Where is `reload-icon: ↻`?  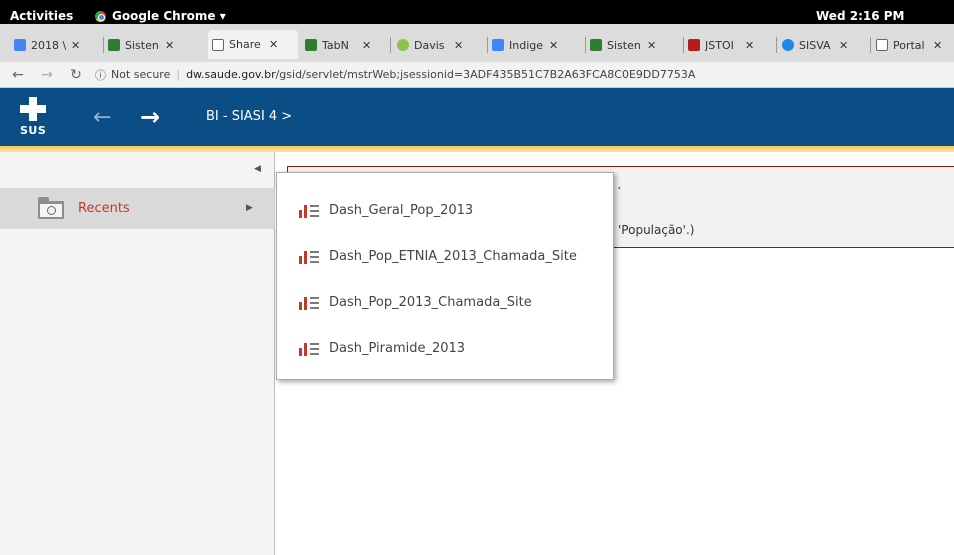 reload-icon: ↻ is located at coordinates (76, 75).